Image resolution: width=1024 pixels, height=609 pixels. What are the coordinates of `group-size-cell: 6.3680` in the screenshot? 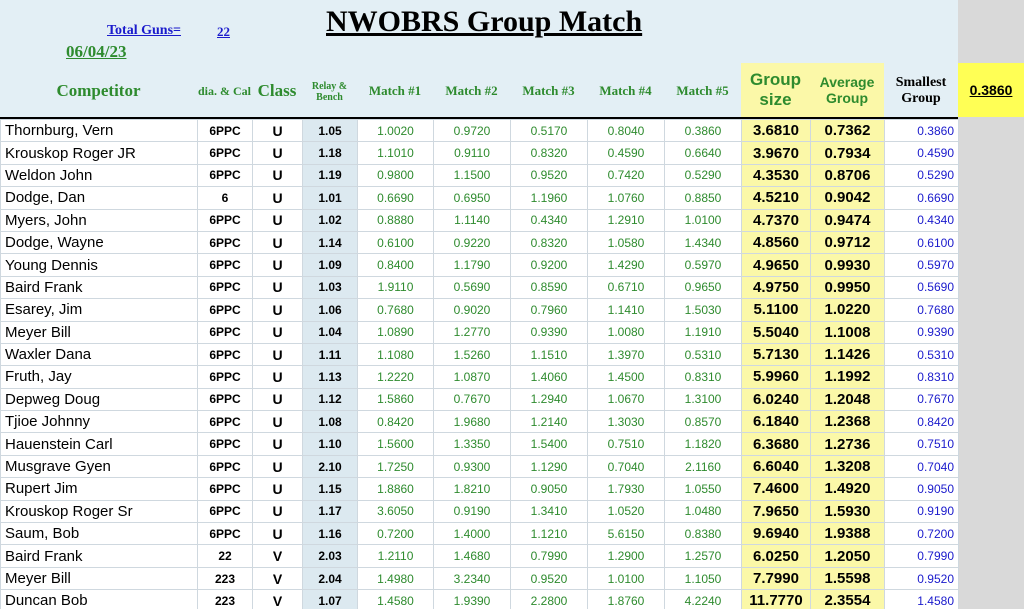 It's located at (776, 444).